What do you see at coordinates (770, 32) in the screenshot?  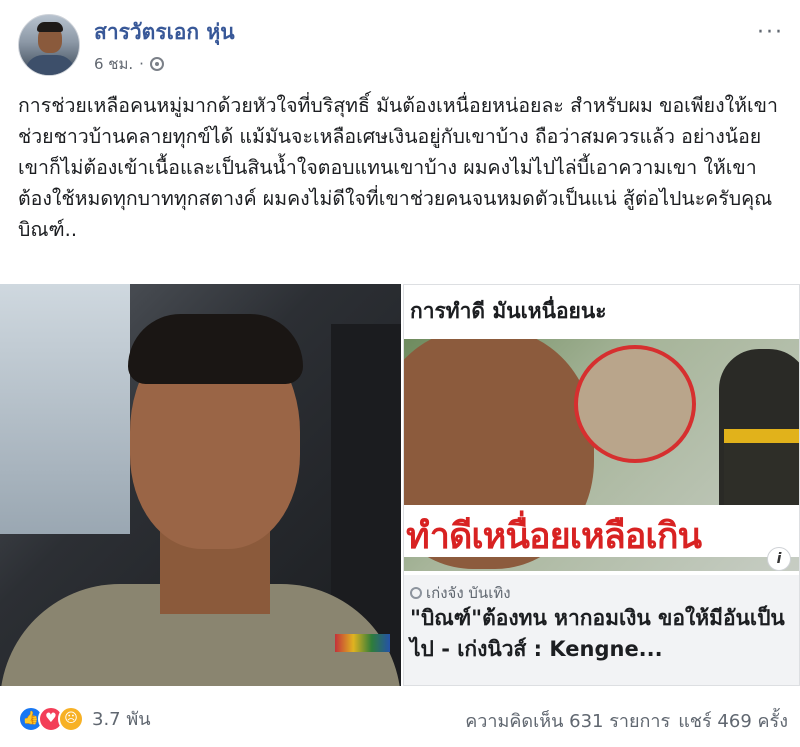 I see `more-options-icon: ···` at bounding box center [770, 32].